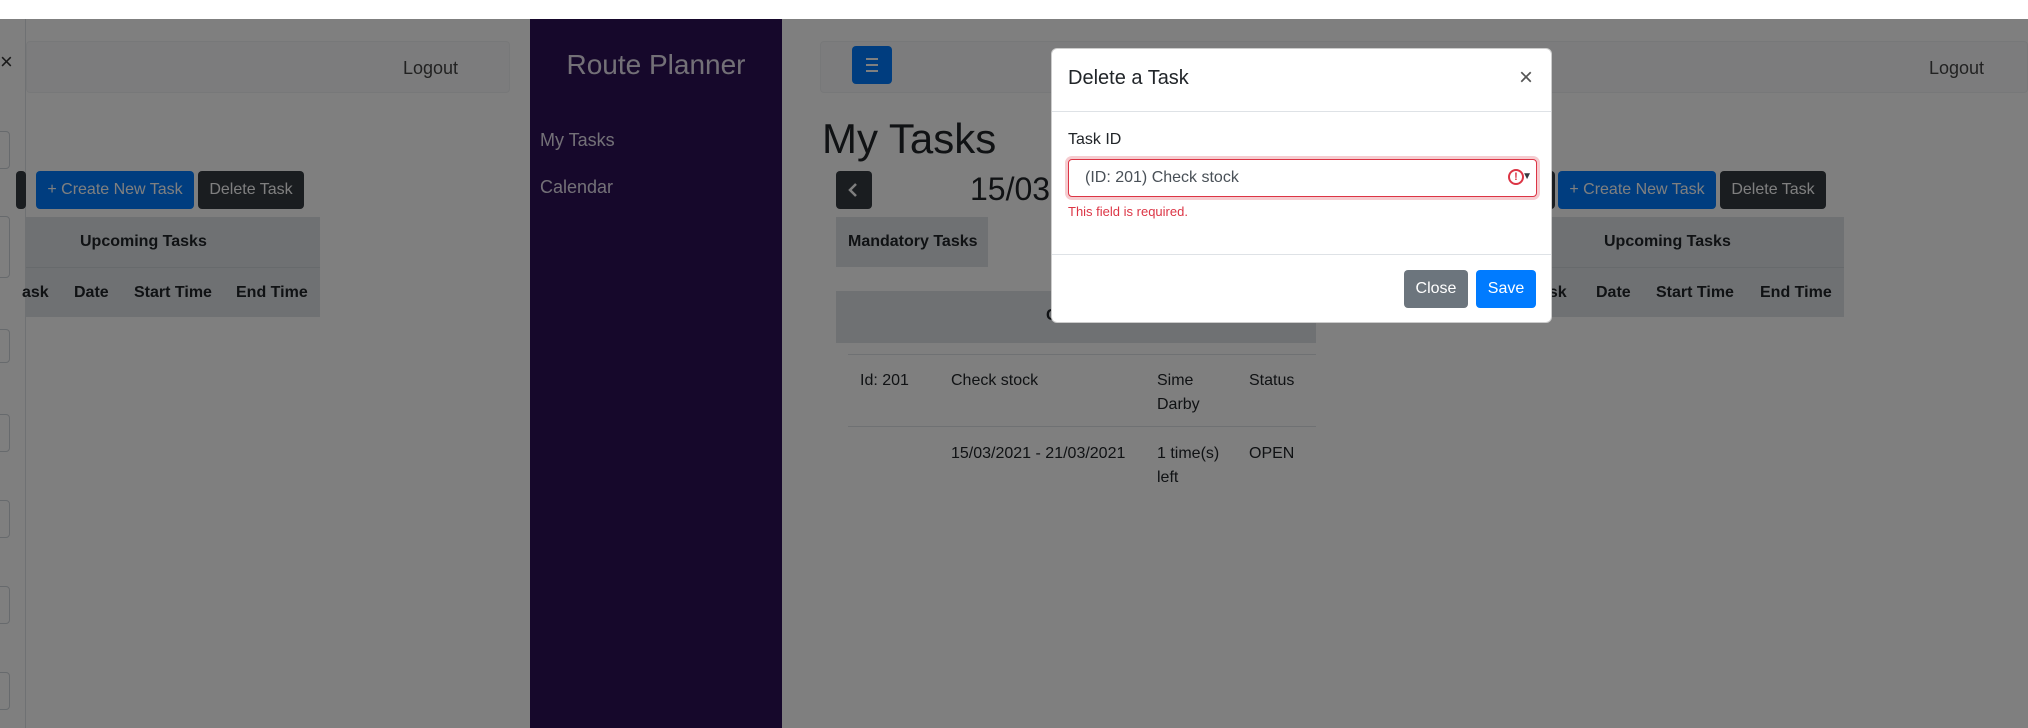 Image resolution: width=2028 pixels, height=728 pixels. What do you see at coordinates (1301, 111) in the screenshot?
I see `modal-header-divider` at bounding box center [1301, 111].